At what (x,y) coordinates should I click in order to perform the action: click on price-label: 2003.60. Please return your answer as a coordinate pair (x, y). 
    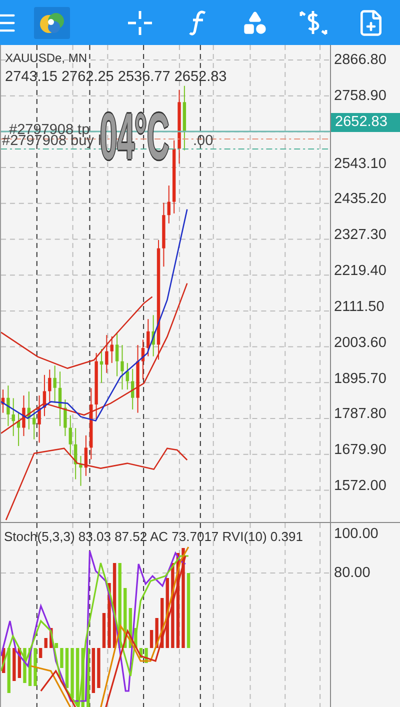
    Looking at the image, I should click on (359, 343).